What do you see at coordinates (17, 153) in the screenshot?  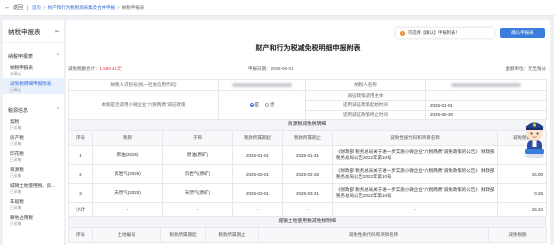 I see `sidebar-item-label: 印花税` at bounding box center [17, 153].